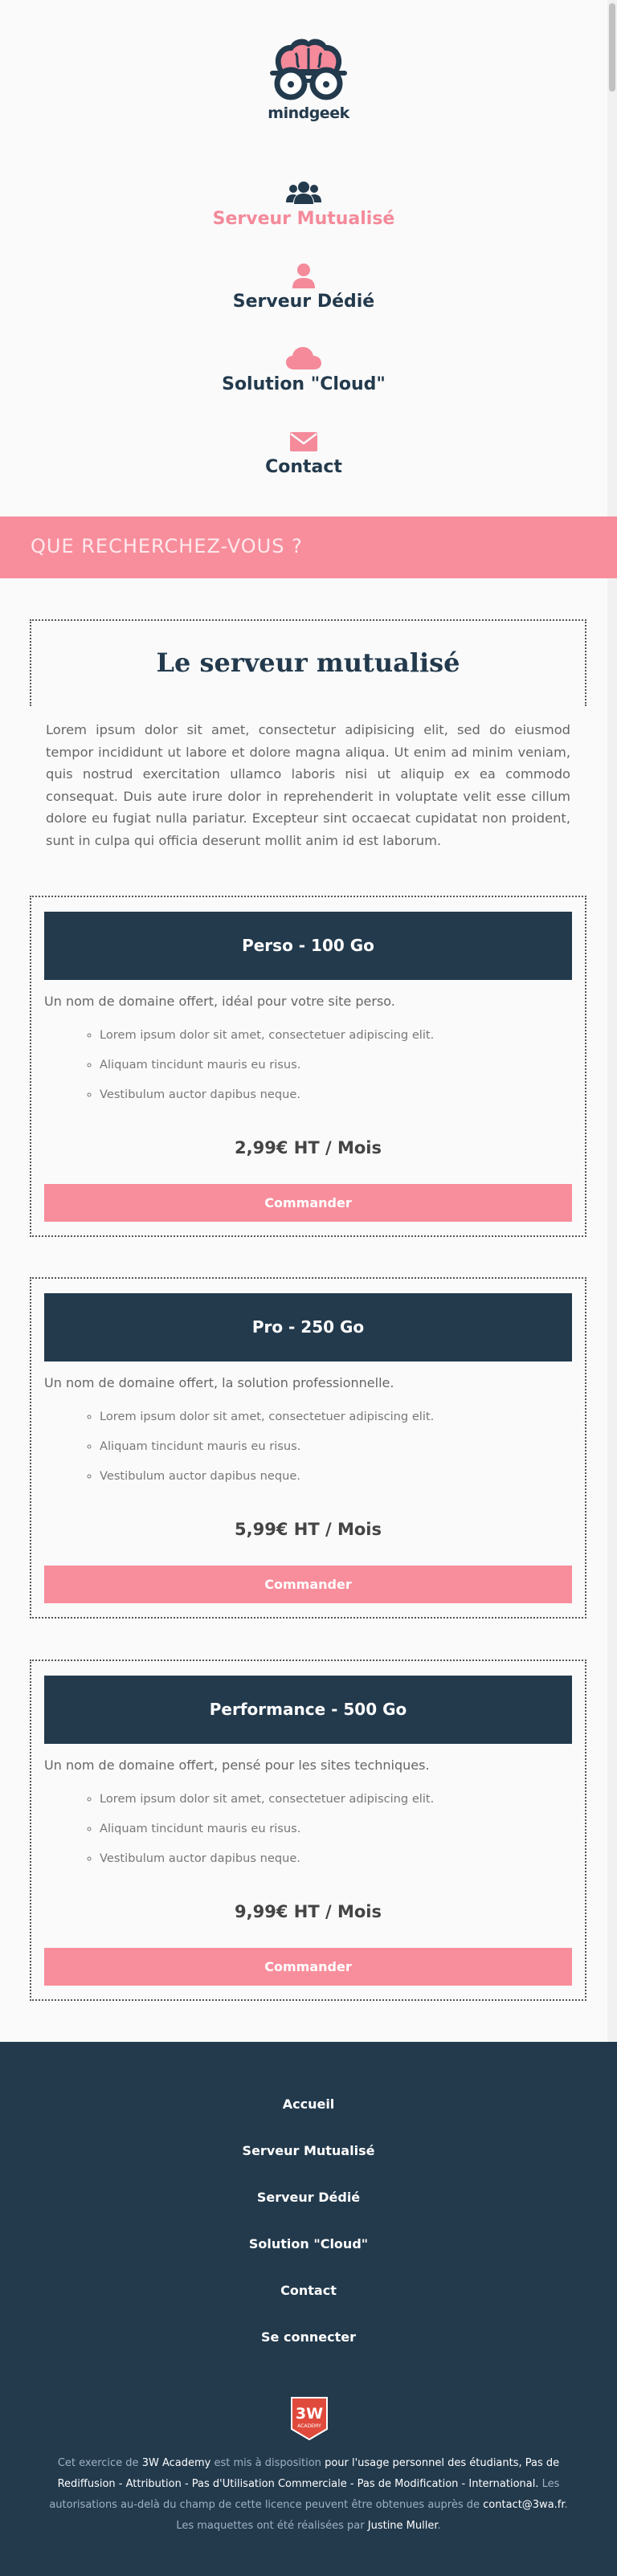 The height and width of the screenshot is (2576, 617). I want to click on nav-item-solution-cloud: Solution "Cloud", so click(303, 369).